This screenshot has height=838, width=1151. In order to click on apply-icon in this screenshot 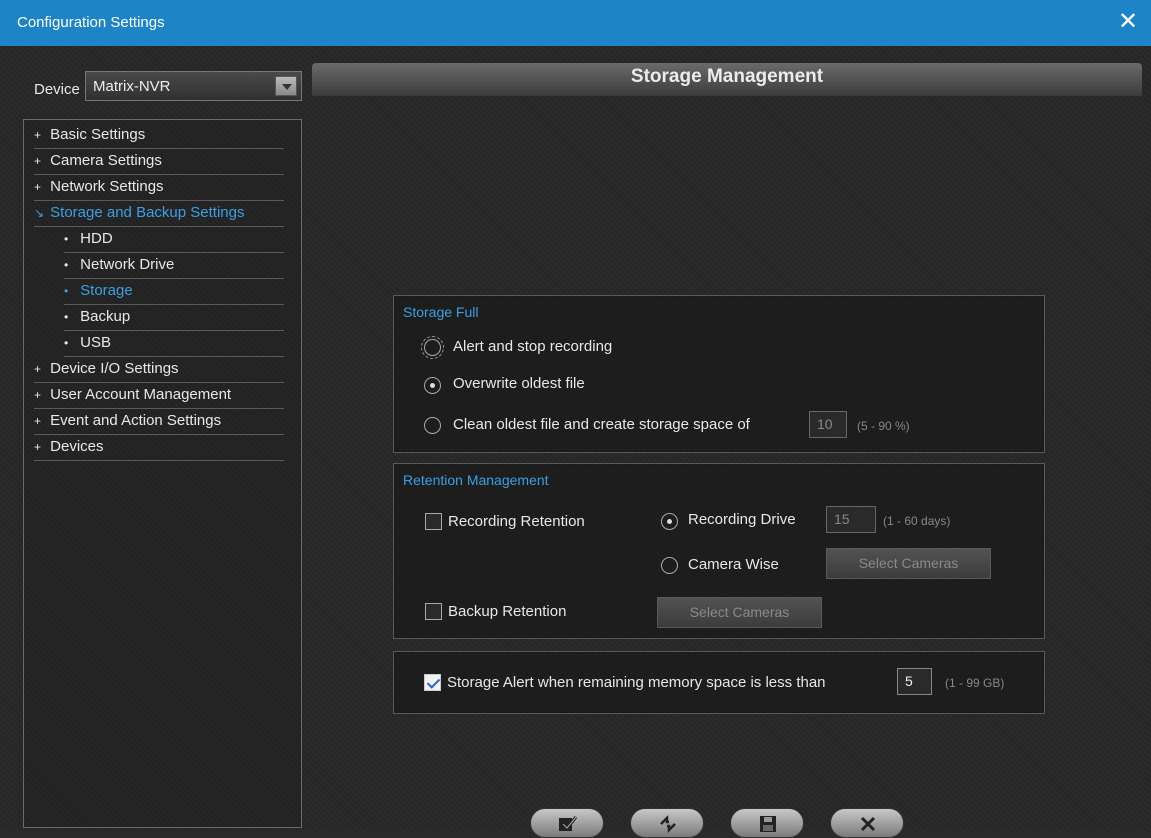, I will do `click(568, 823)`.